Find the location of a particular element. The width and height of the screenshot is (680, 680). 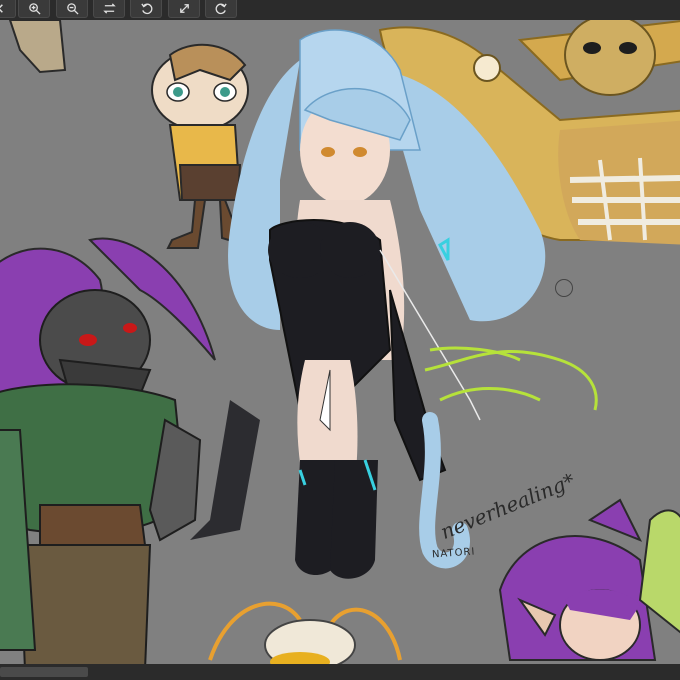

brush-cursor is located at coordinates (564, 288).